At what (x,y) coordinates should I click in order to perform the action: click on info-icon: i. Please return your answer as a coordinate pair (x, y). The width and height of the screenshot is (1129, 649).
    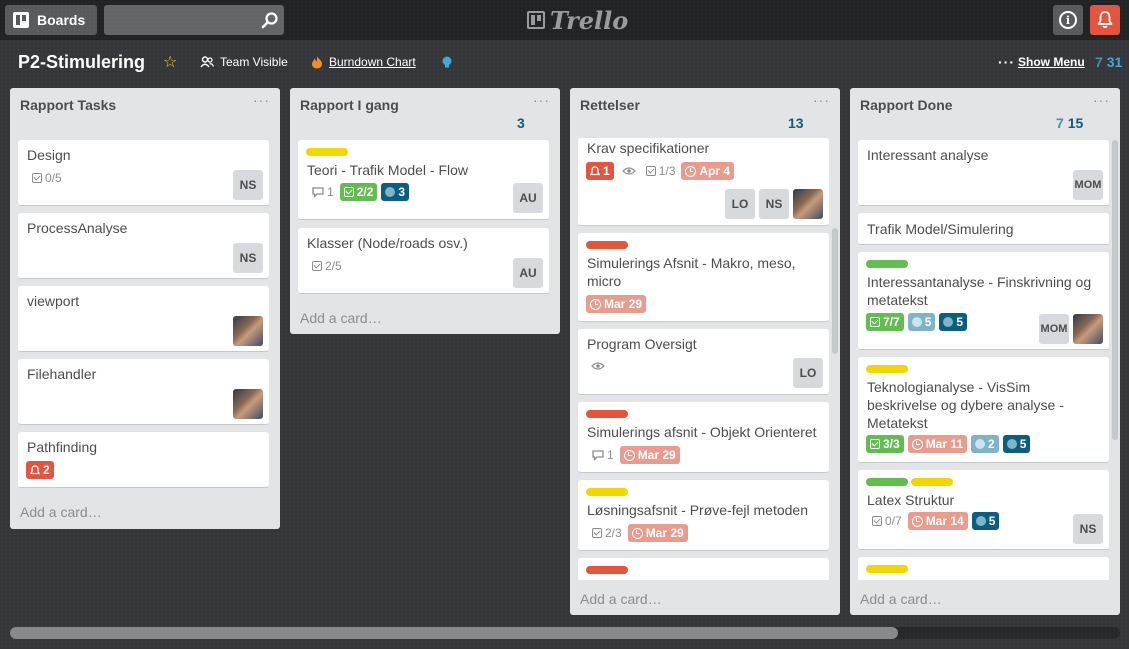
    Looking at the image, I should click on (1068, 20).